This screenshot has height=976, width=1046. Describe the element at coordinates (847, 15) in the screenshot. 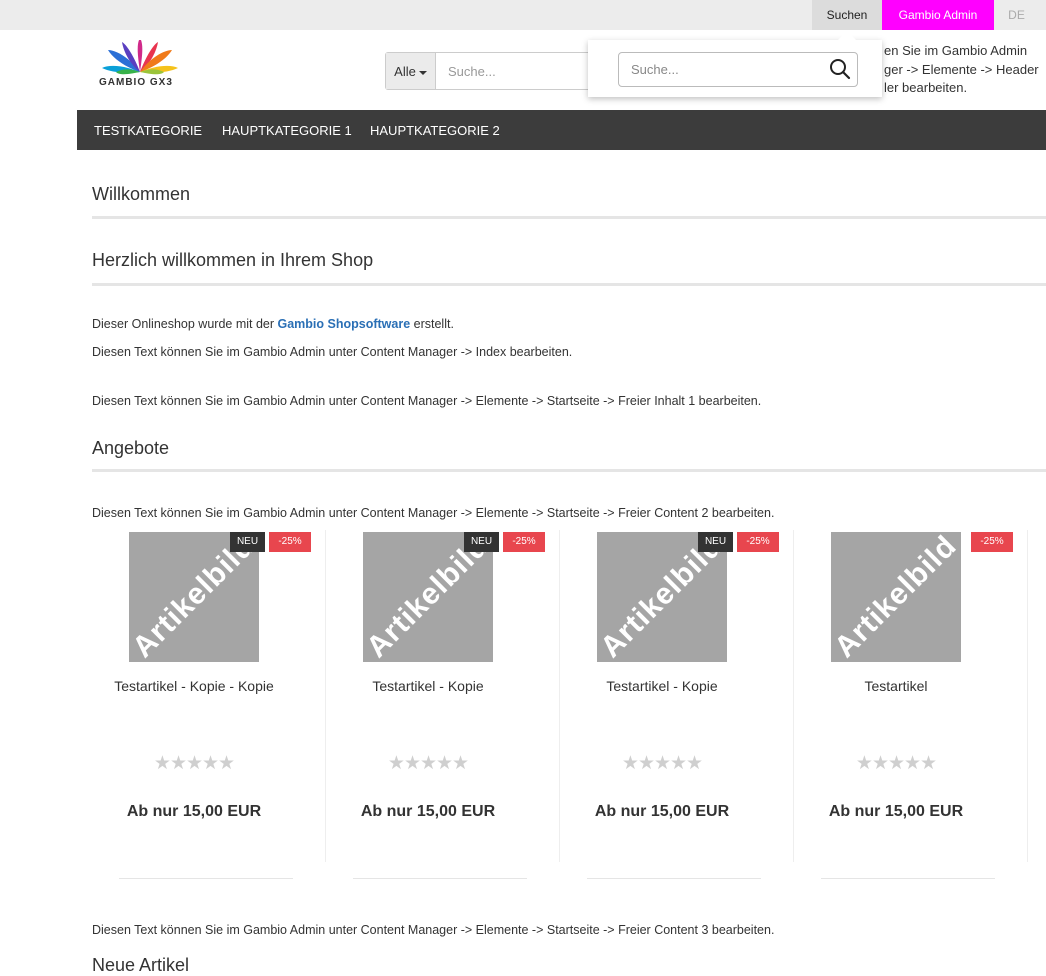

I see `top-search-button: Suchen` at that location.